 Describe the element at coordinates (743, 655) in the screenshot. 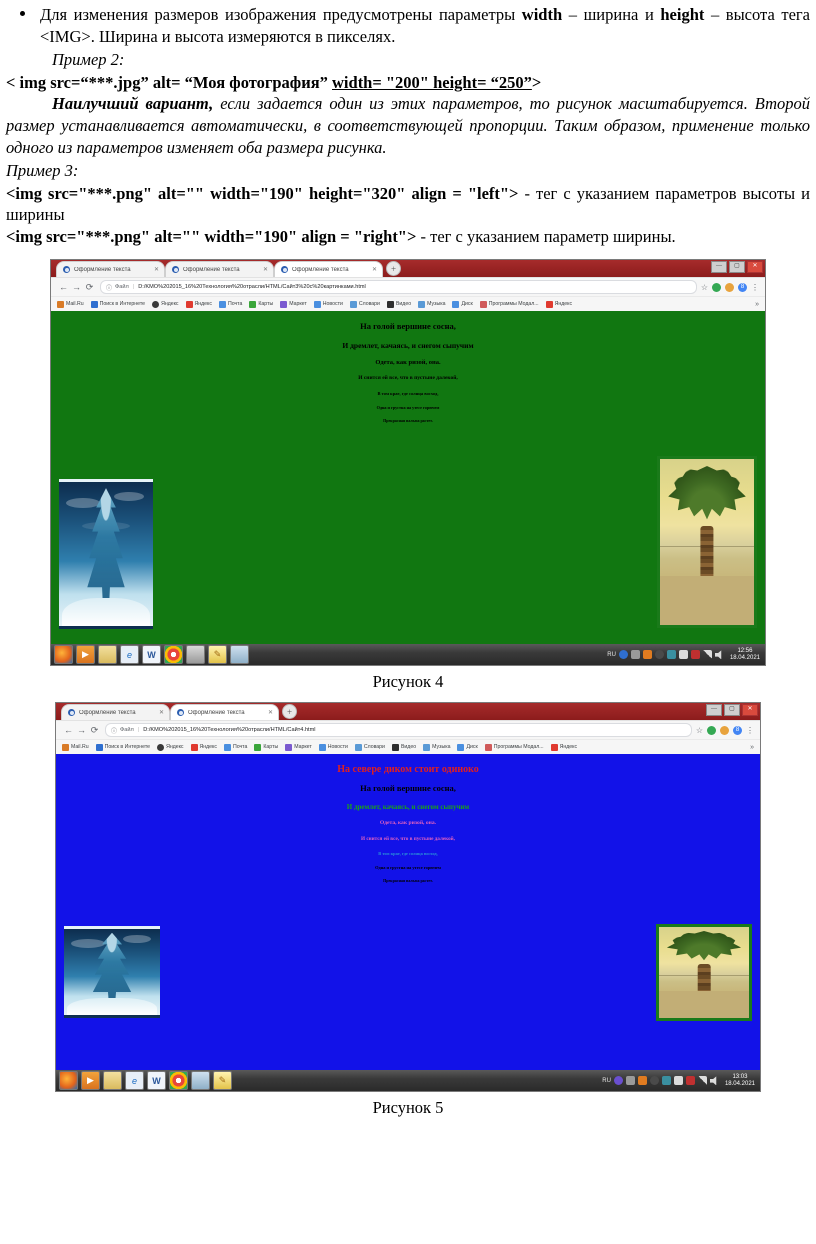

I see `taskbar-clock: 12:56 18.04.2021` at that location.